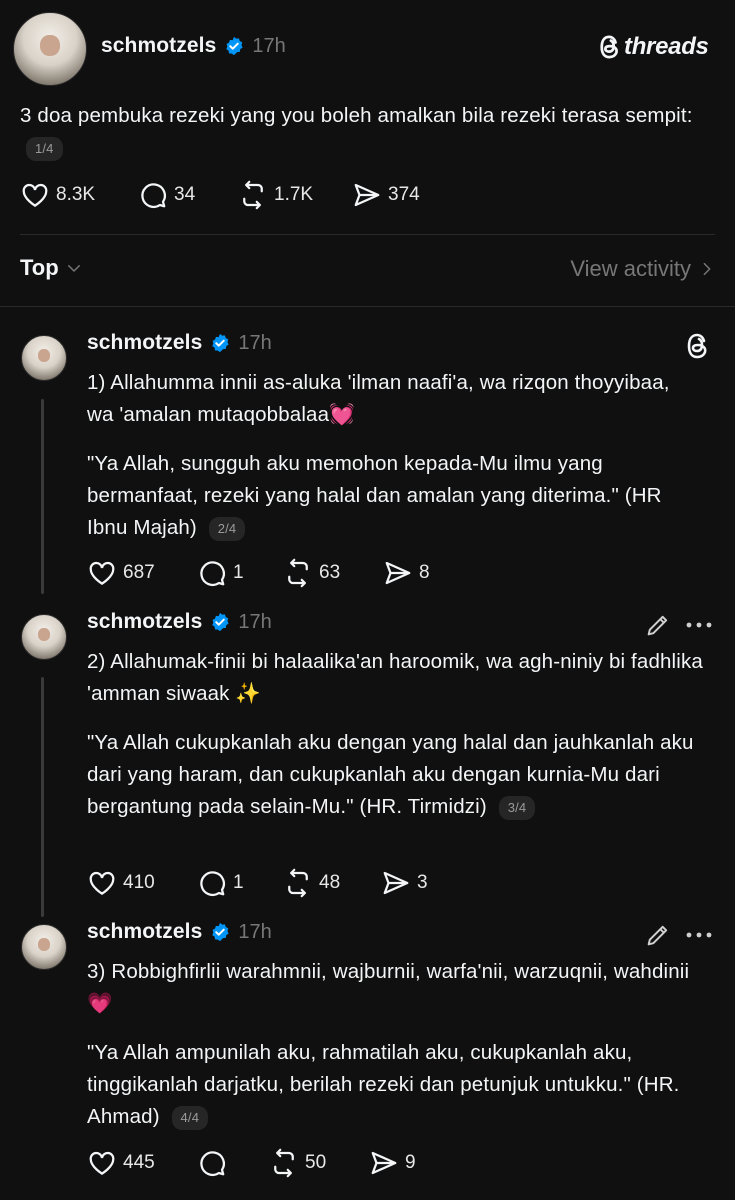 The image size is (735, 1200). I want to click on post-time: 17h, so click(269, 45).